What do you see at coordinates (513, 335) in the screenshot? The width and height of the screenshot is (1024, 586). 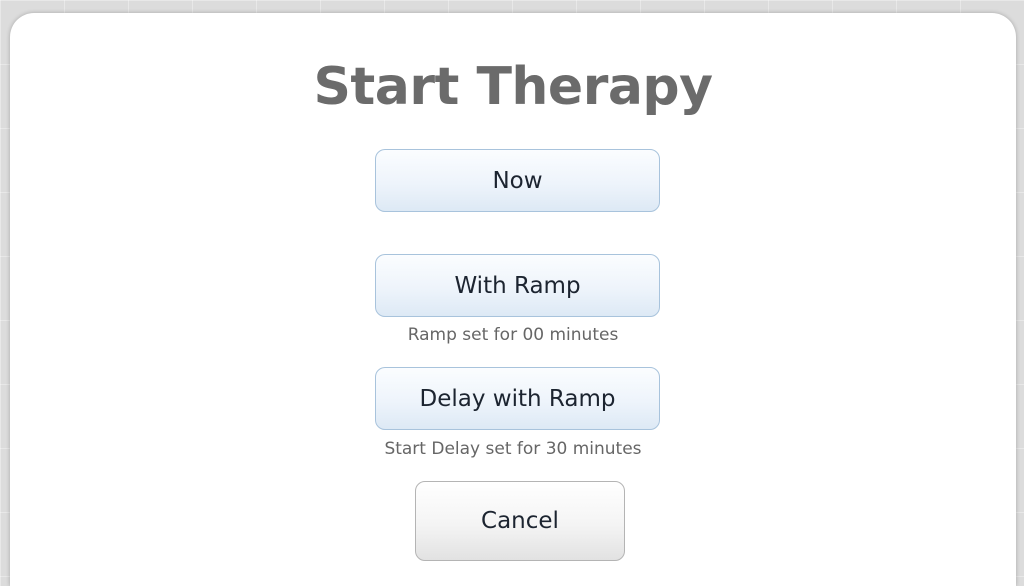 I see `ramp-setting-caption: Ramp set for 00 minutes` at bounding box center [513, 335].